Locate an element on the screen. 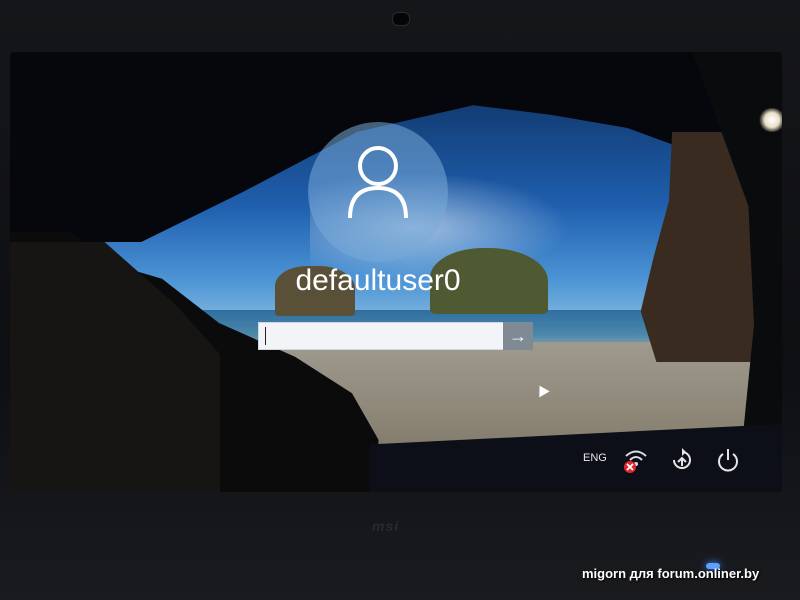  username-label: defaultuser0 is located at coordinates (378, 280).